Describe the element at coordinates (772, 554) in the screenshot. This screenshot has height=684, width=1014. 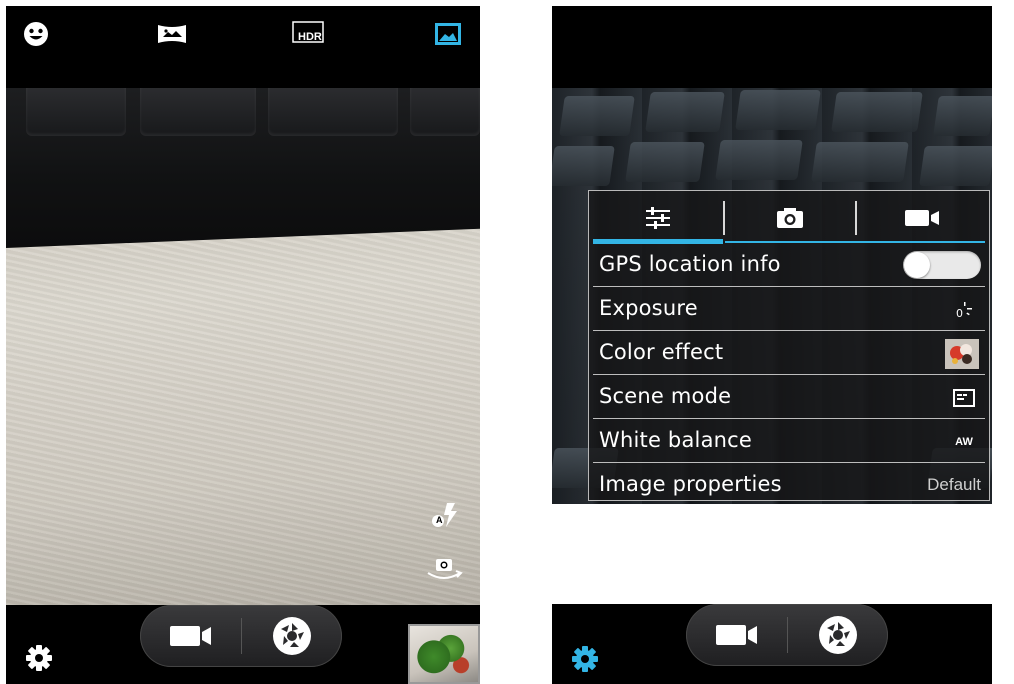
I see `preview-bright-area` at that location.